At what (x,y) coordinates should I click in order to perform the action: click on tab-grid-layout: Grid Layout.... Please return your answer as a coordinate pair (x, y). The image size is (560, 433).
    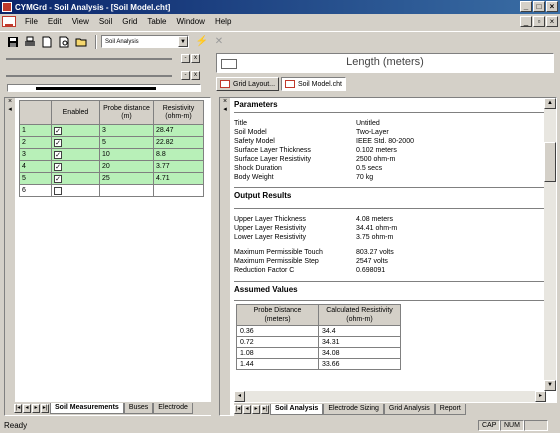
    Looking at the image, I should click on (248, 84).